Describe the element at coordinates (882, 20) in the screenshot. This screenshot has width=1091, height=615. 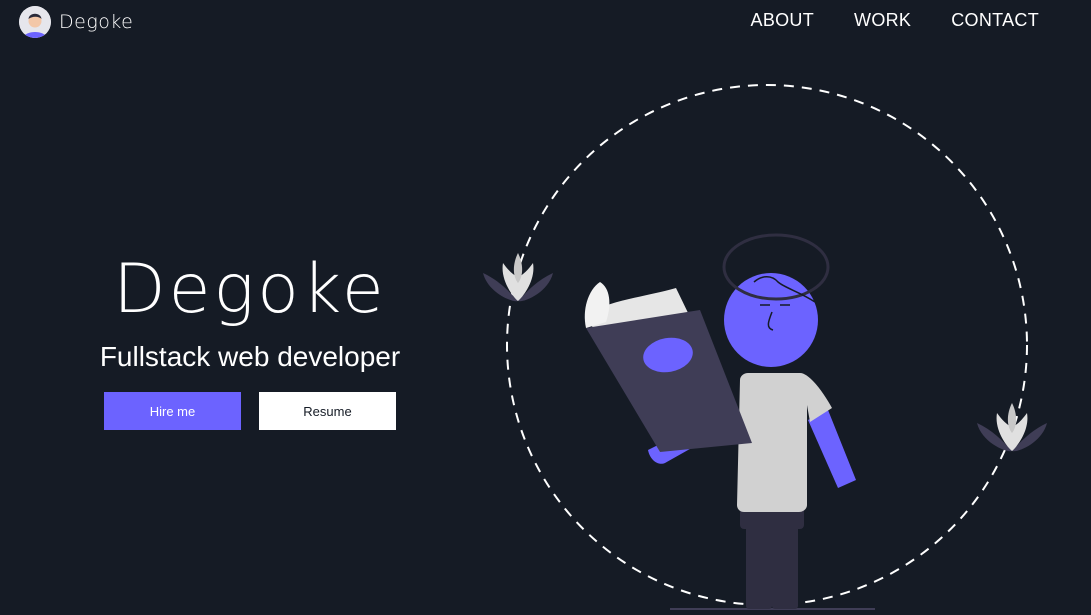
I see `nav-work-link: WORK` at that location.